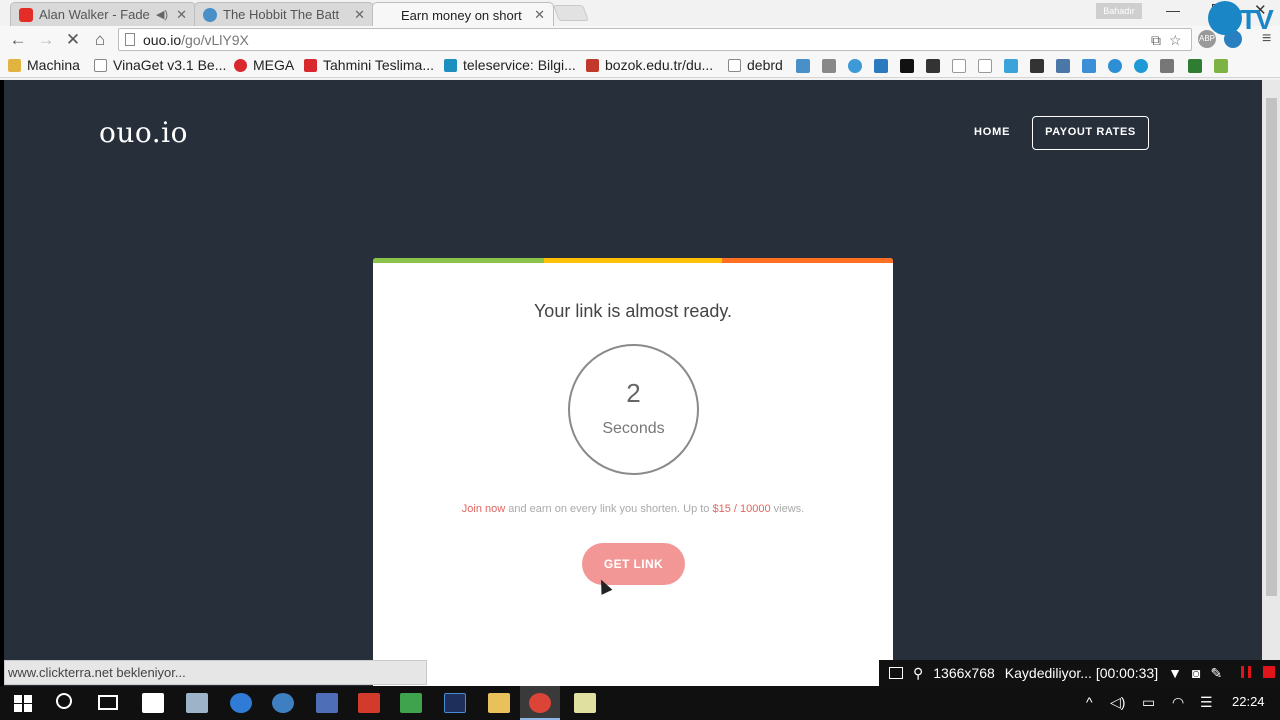  I want to click on camera-icon: ◙, so click(1196, 673).